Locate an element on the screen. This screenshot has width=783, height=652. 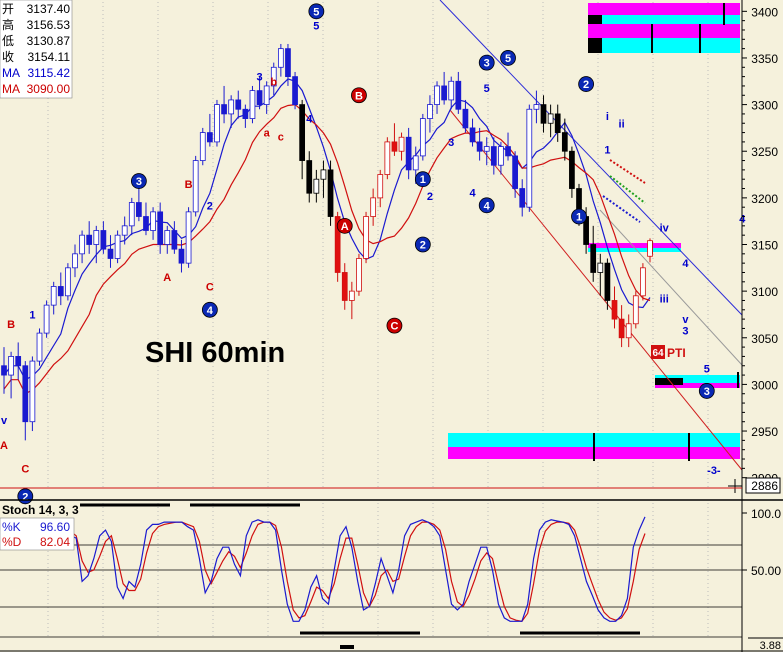
info-label: 收 is located at coordinates (8, 57).